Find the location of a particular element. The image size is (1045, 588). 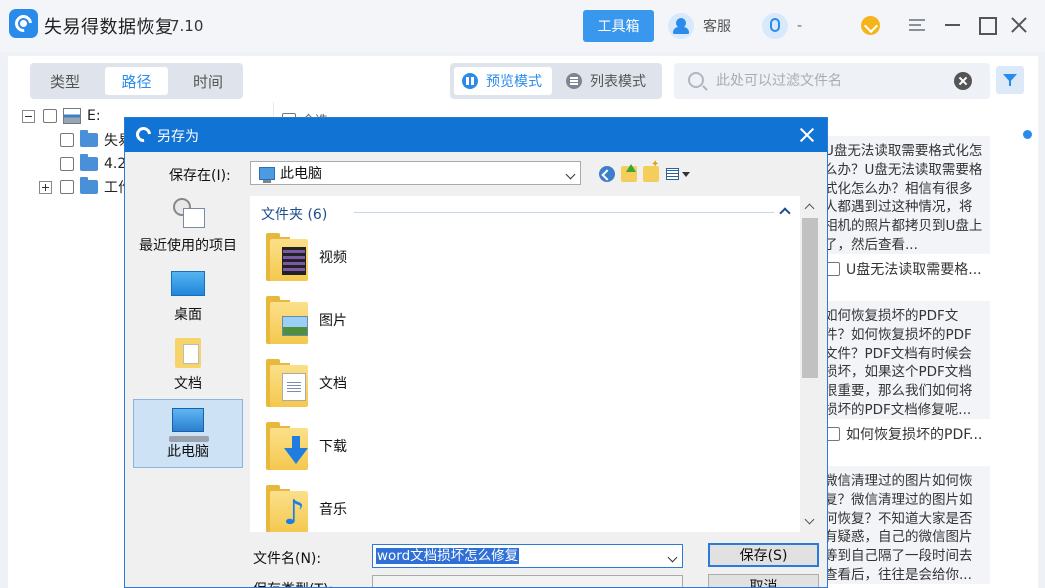

filename-label: 文件名(N): is located at coordinates (287, 559).